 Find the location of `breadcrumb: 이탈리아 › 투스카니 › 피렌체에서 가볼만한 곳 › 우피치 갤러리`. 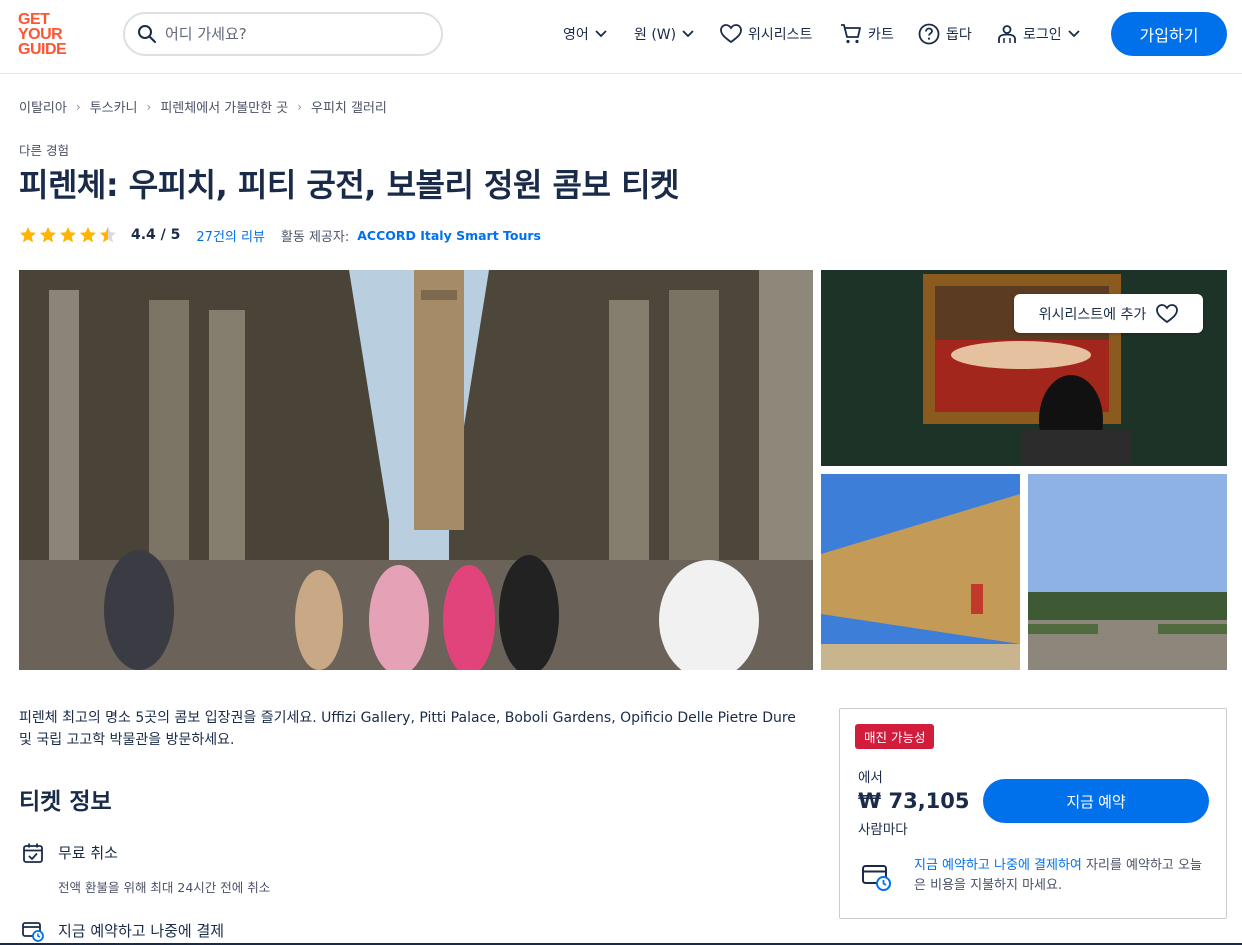

breadcrumb: 이탈리아 › 투스카니 › 피렌체에서 가볼만한 곳 › 우피치 갤러리 is located at coordinates (203, 107).